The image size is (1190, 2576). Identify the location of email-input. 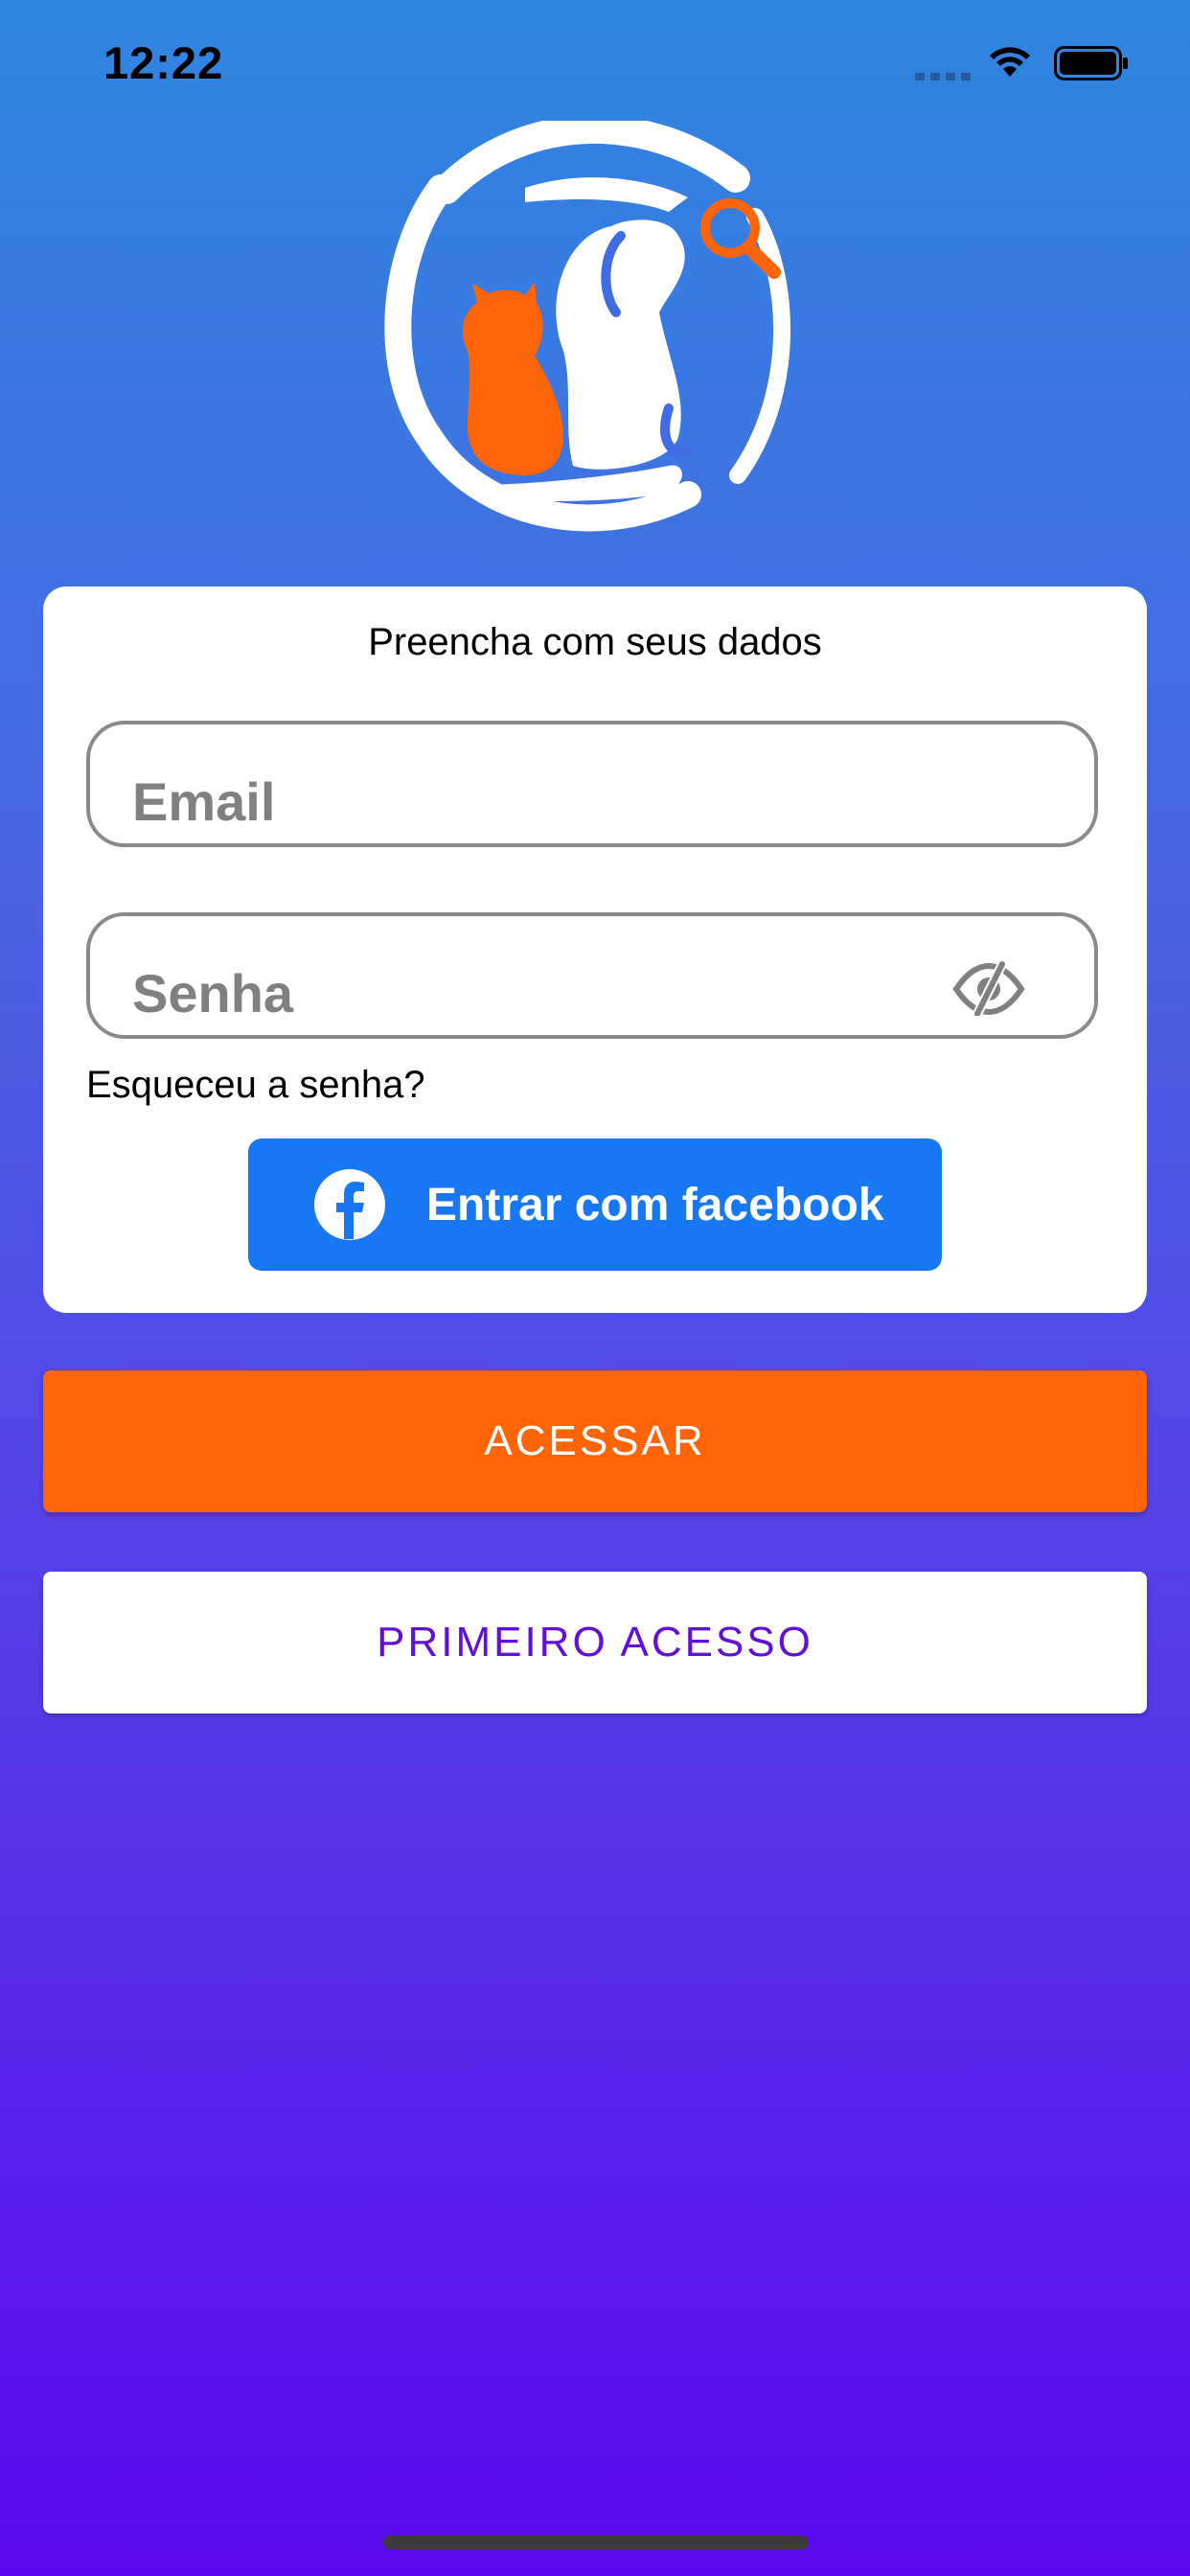
(515, 801).